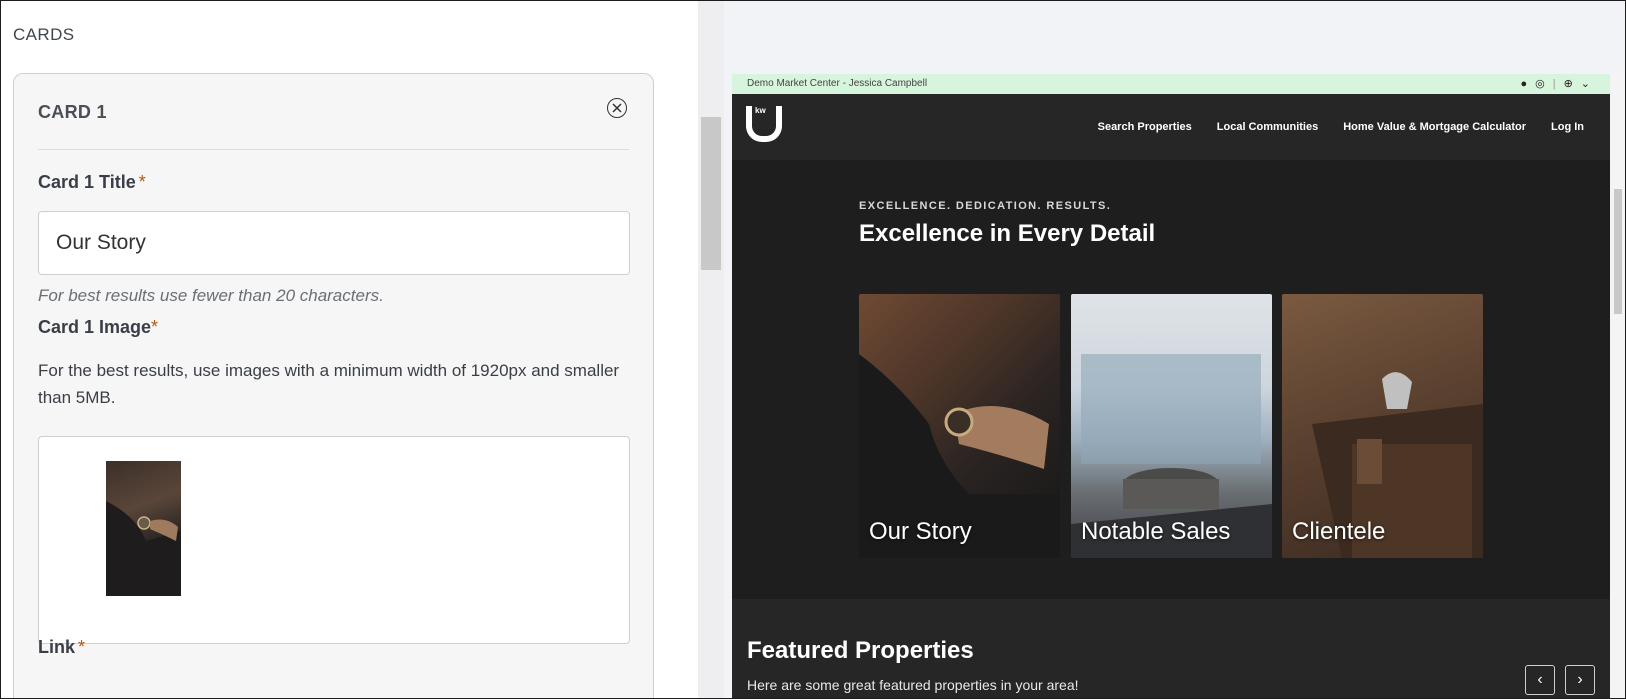 The height and width of the screenshot is (699, 1626). Describe the element at coordinates (143, 548) in the screenshot. I see `watch-image` at that location.